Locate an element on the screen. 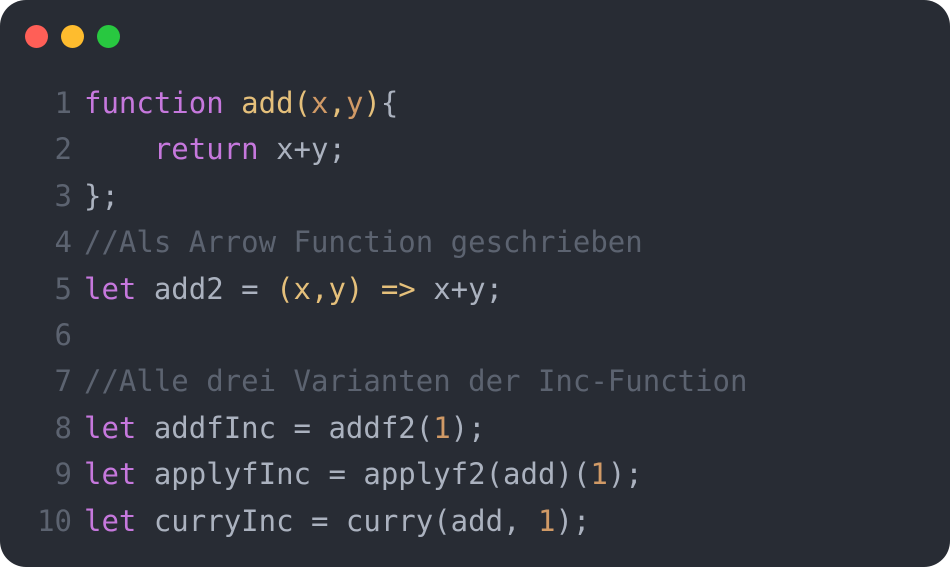 This screenshot has height=567, width=950. code-token-comment: //Alle drei Varianten der Inc-Function is located at coordinates (416, 381).